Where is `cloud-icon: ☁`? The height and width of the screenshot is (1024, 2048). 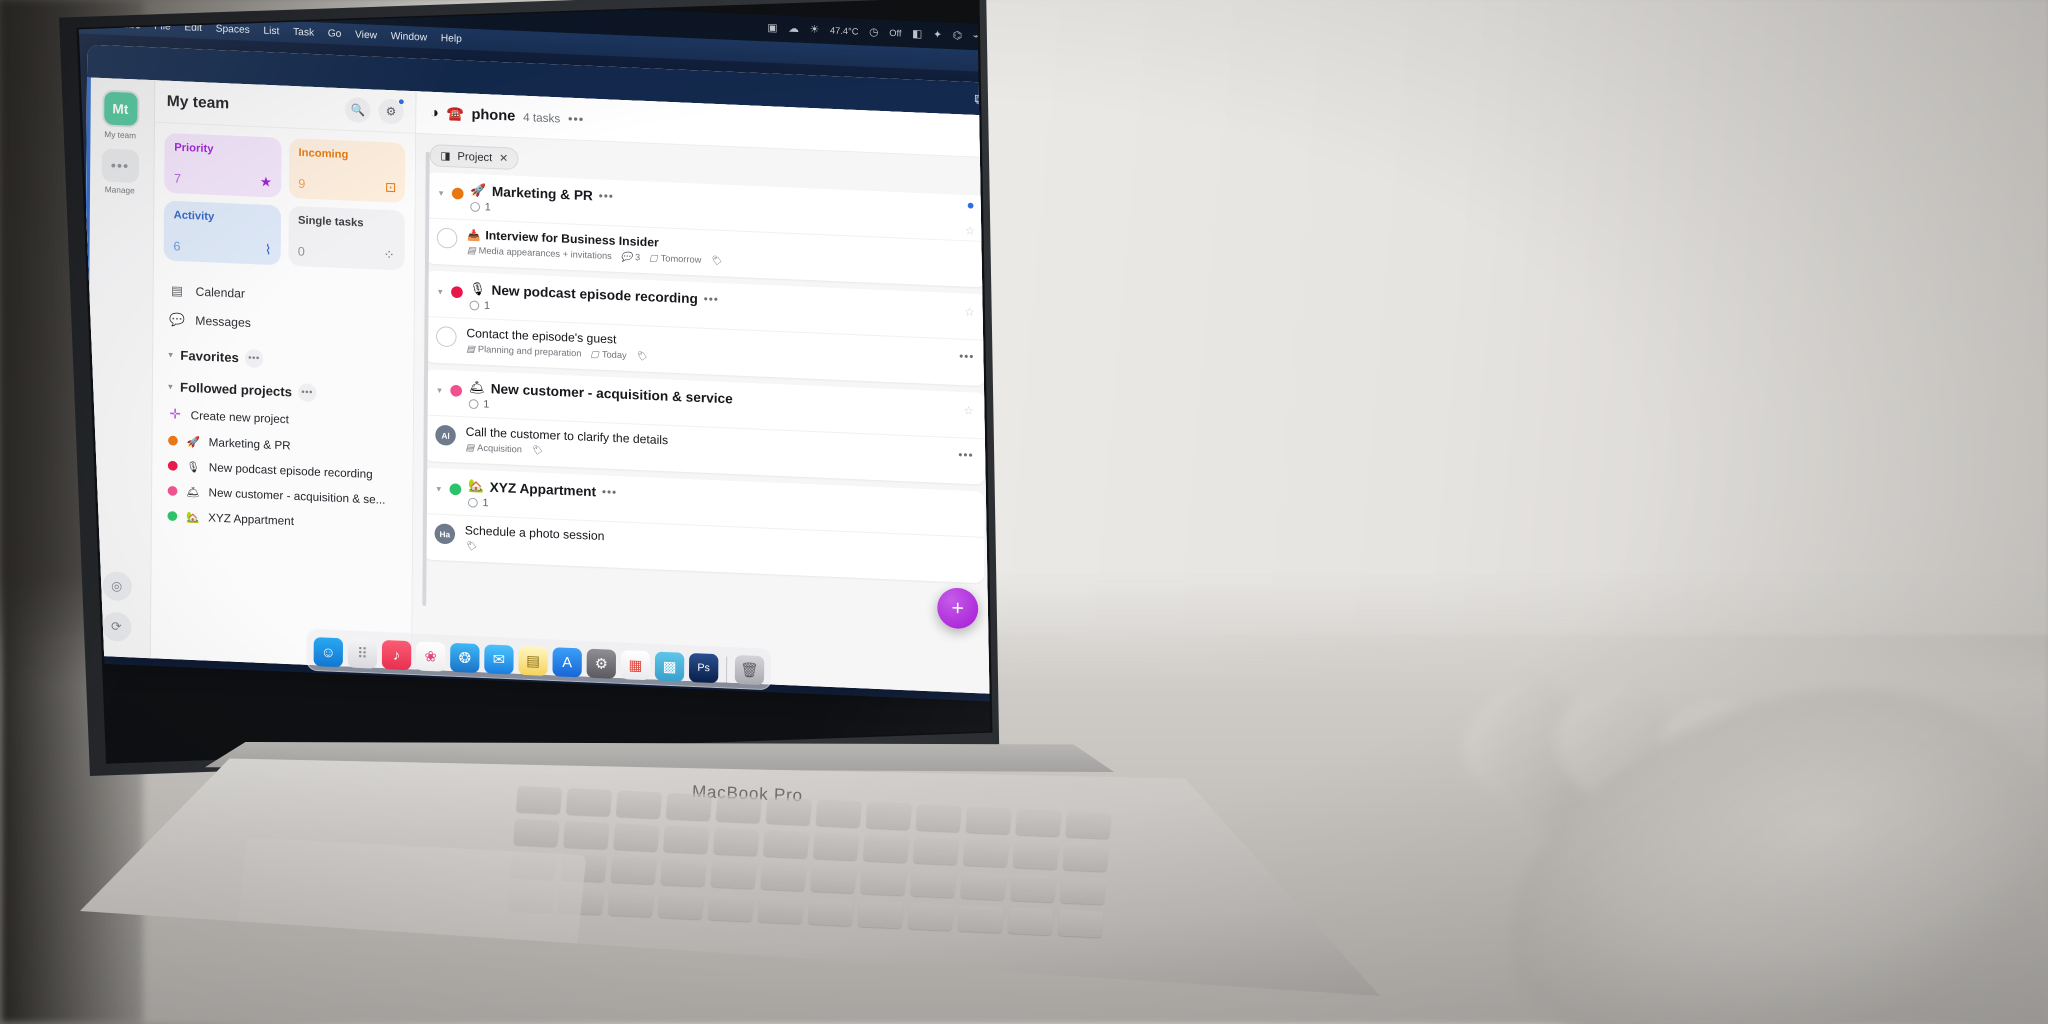
cloud-icon: ☁ is located at coordinates (793, 29).